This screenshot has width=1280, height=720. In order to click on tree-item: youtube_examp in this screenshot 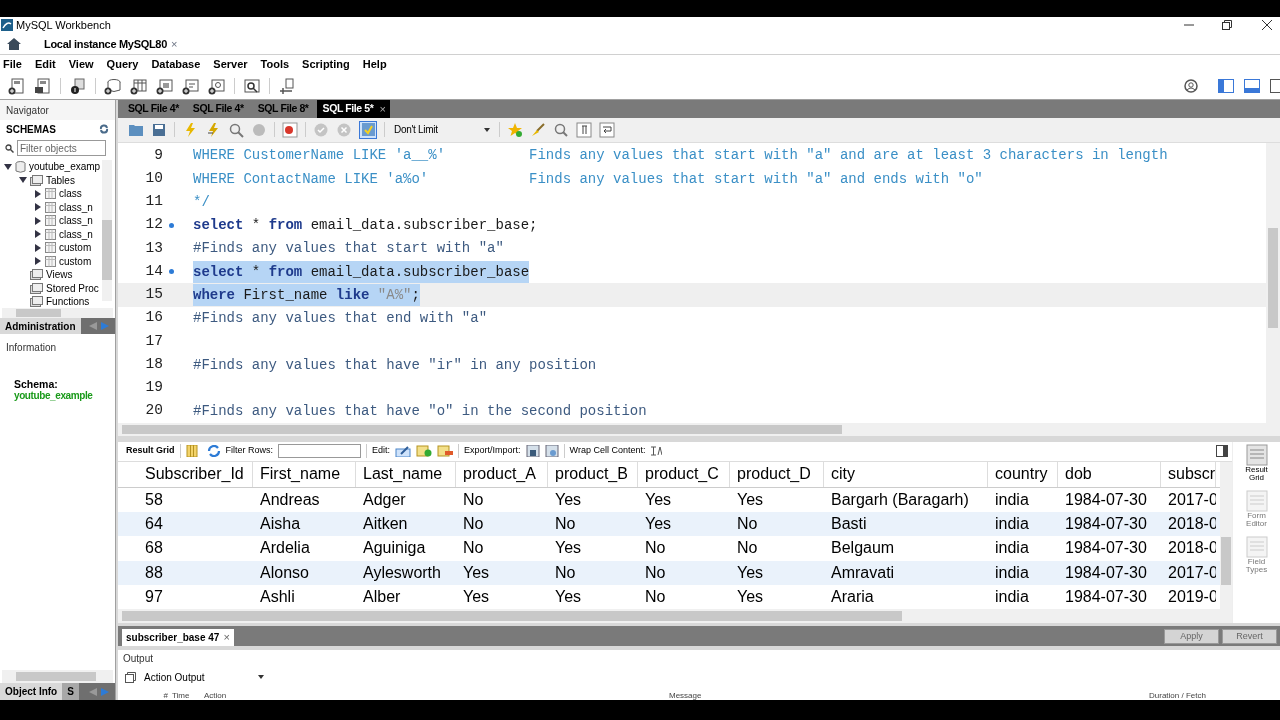, I will do `click(57, 167)`.